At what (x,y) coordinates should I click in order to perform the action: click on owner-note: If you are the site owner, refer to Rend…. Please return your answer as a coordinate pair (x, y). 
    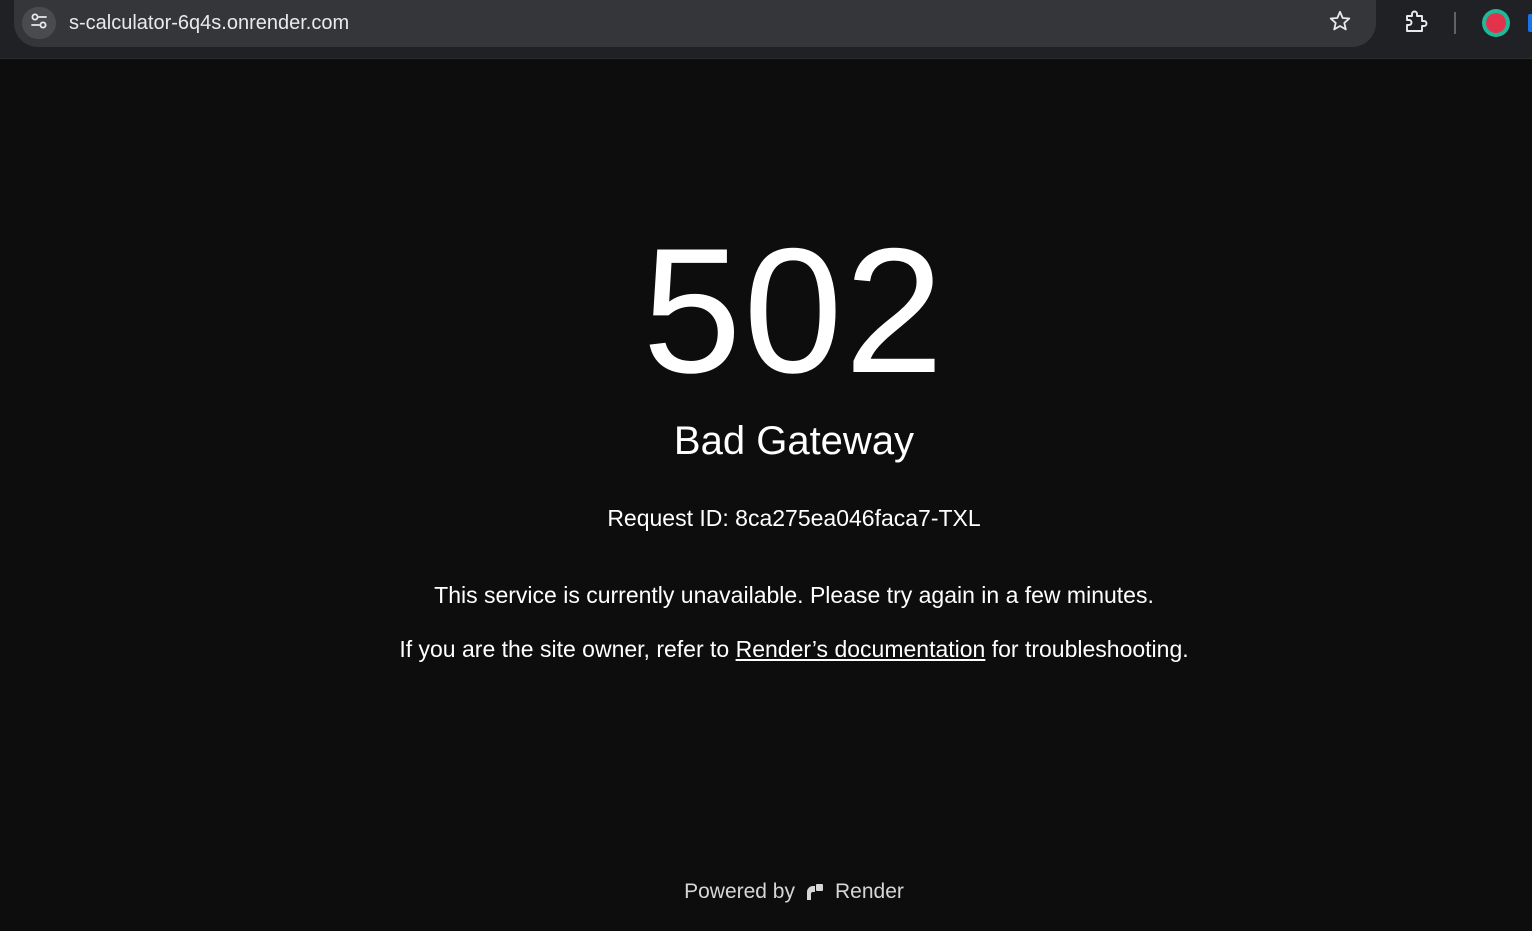
    Looking at the image, I should click on (766, 649).